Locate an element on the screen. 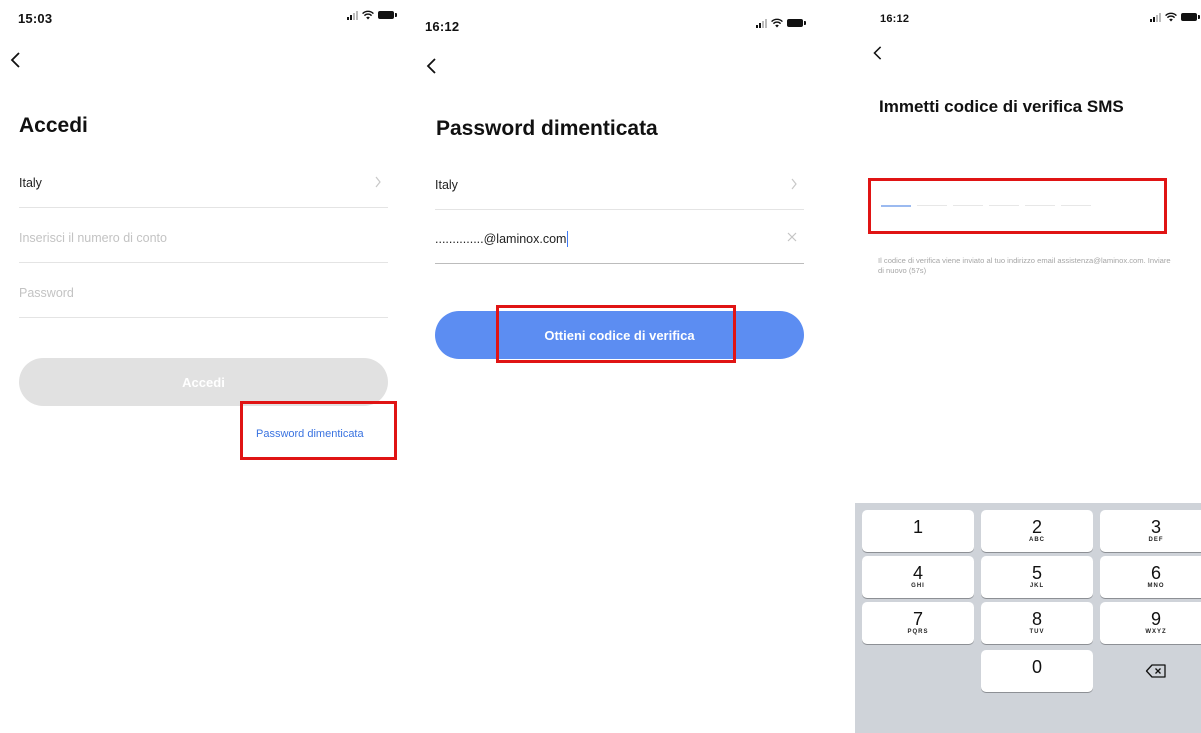 This screenshot has height=733, width=1201. email-value: ..............@laminox.com is located at coordinates (501, 238).